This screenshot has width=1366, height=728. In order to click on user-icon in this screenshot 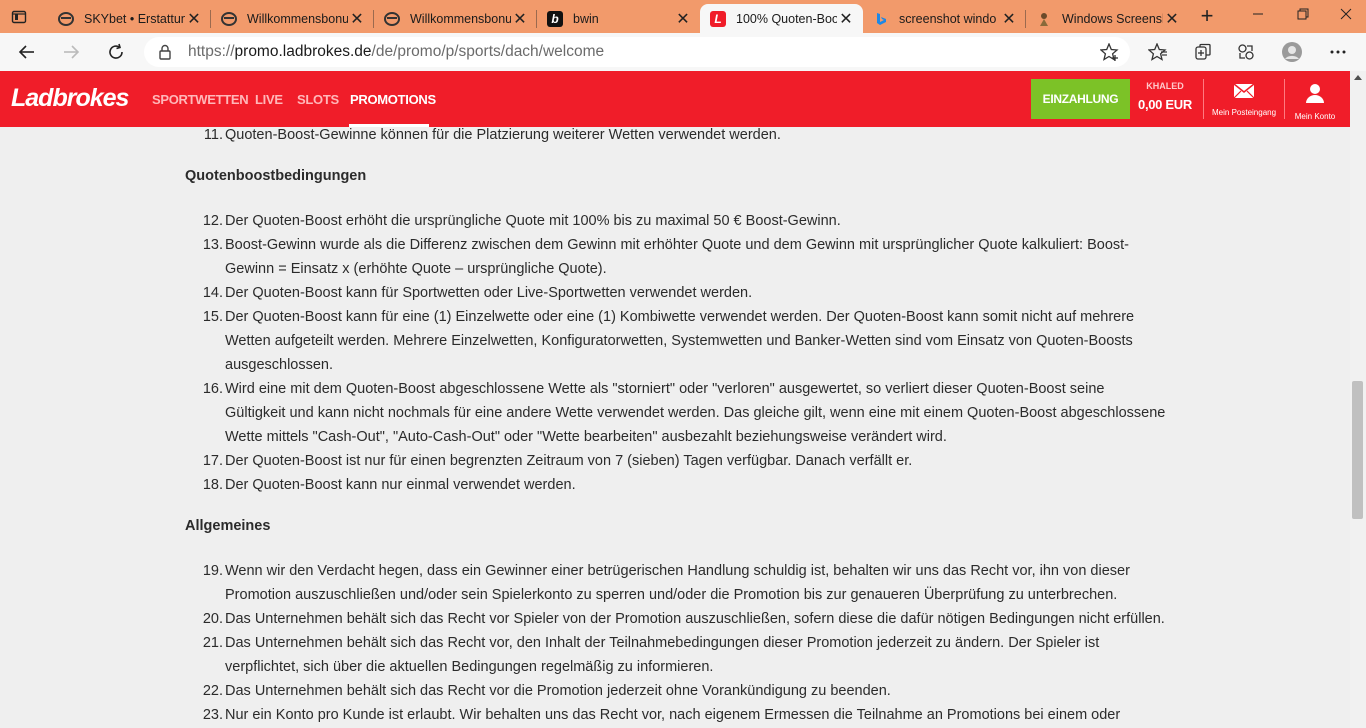, I will do `click(1315, 95)`.